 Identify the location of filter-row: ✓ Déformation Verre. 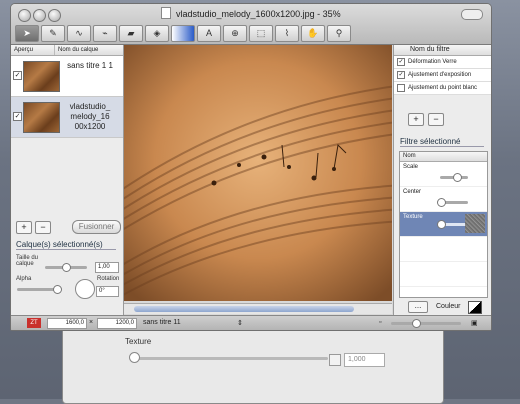
(442, 62).